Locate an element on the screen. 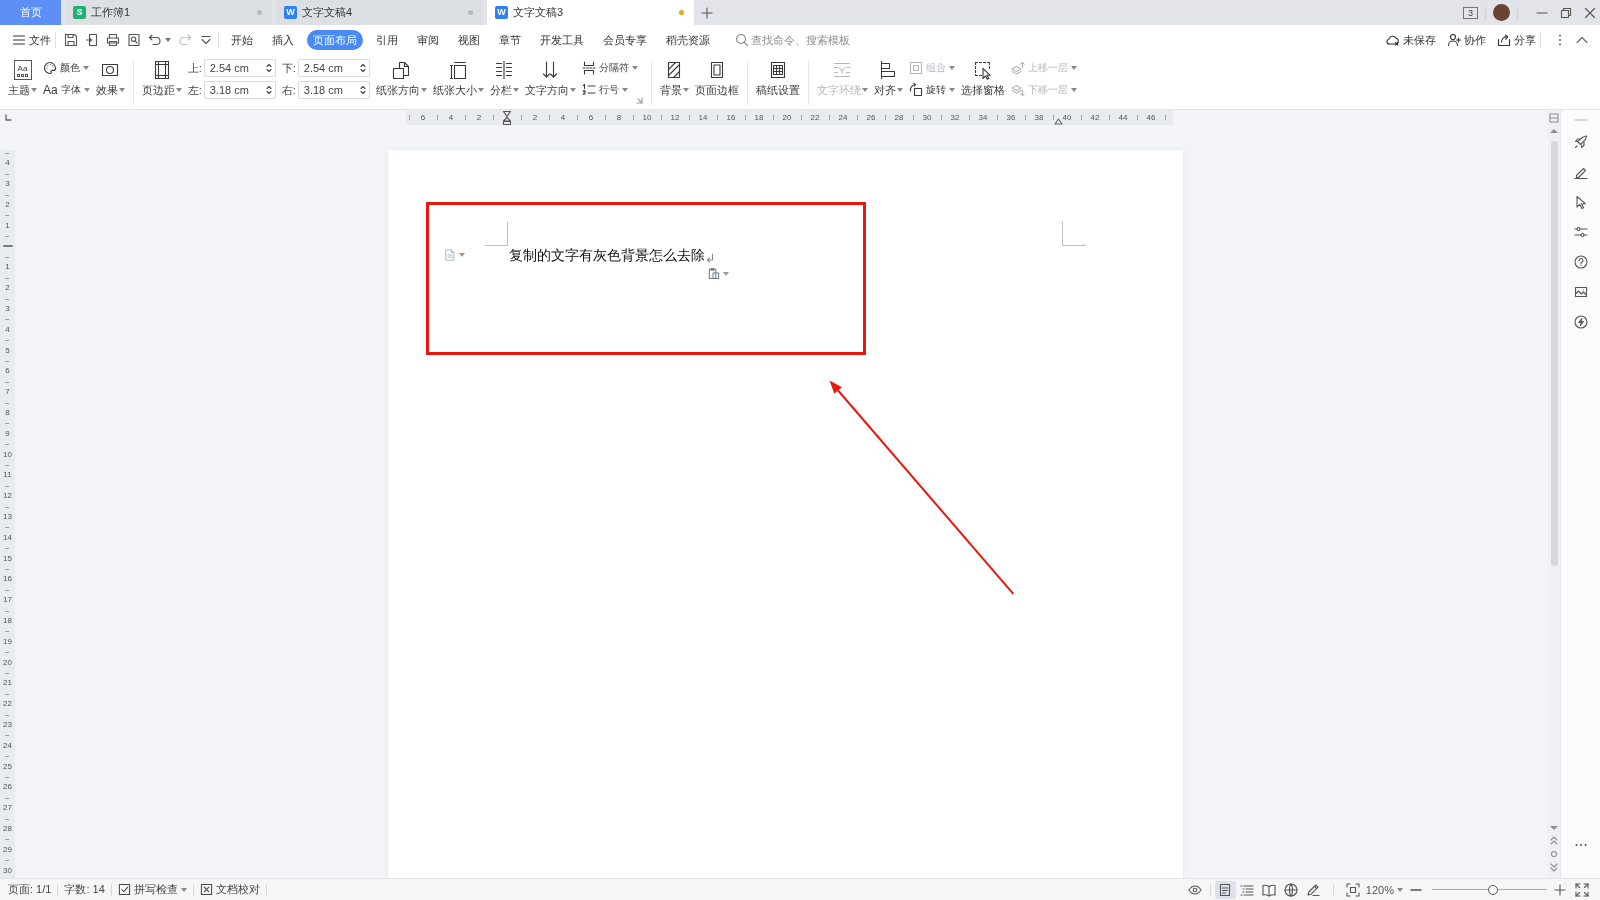 This screenshot has height=900, width=1600. dialog-launcher-icon is located at coordinates (639, 100).